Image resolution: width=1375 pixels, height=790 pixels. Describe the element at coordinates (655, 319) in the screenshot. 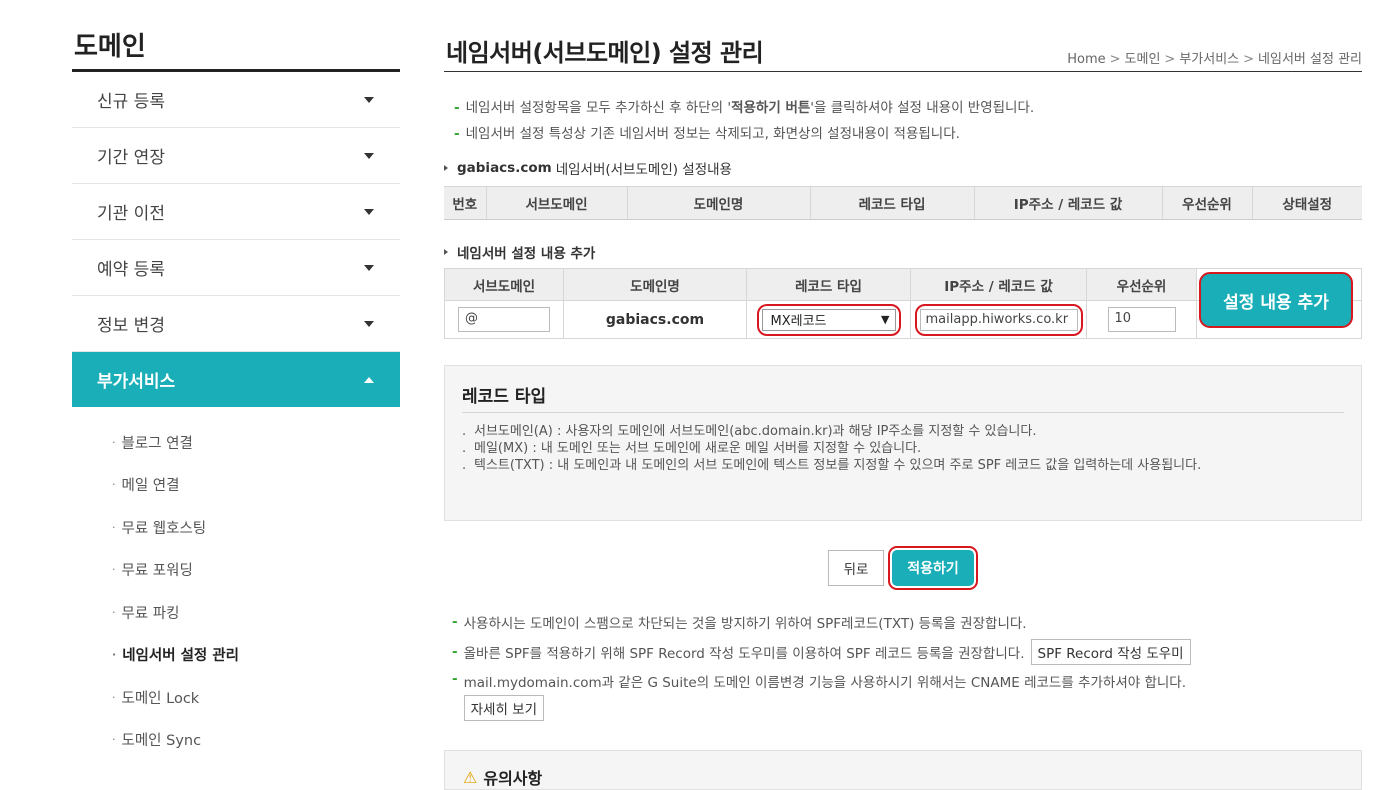

I see `cell-domain-name: gabiacs.com` at that location.